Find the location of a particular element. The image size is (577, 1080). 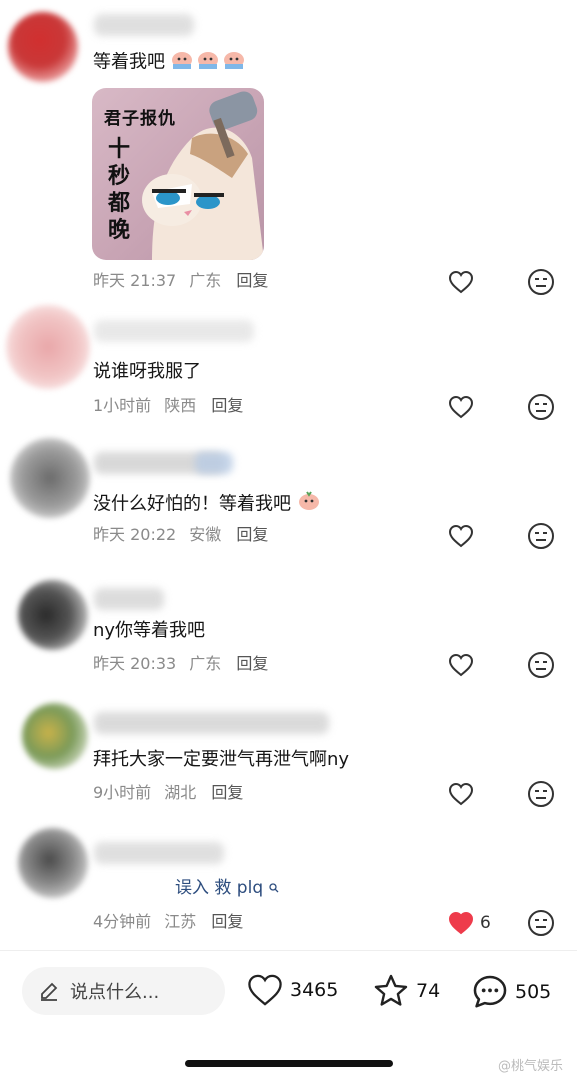

comment-meta: 4分钟前 江苏 回复 is located at coordinates (168, 922).